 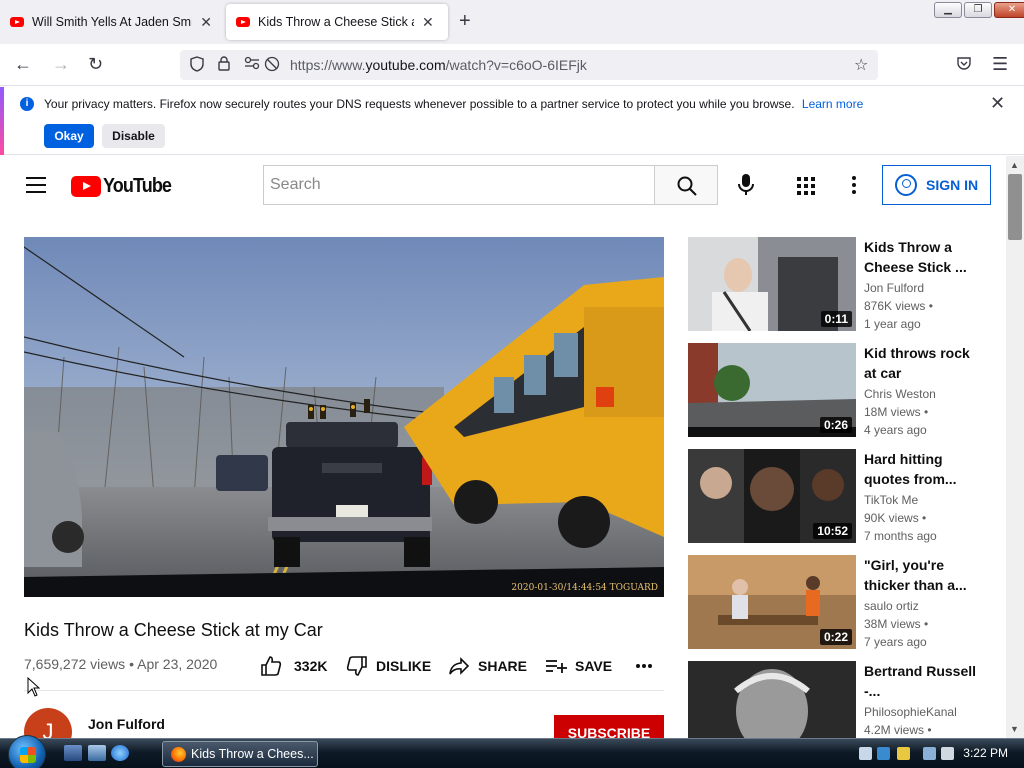 I want to click on recommendation-channel: Chris Weston, so click(x=900, y=394).